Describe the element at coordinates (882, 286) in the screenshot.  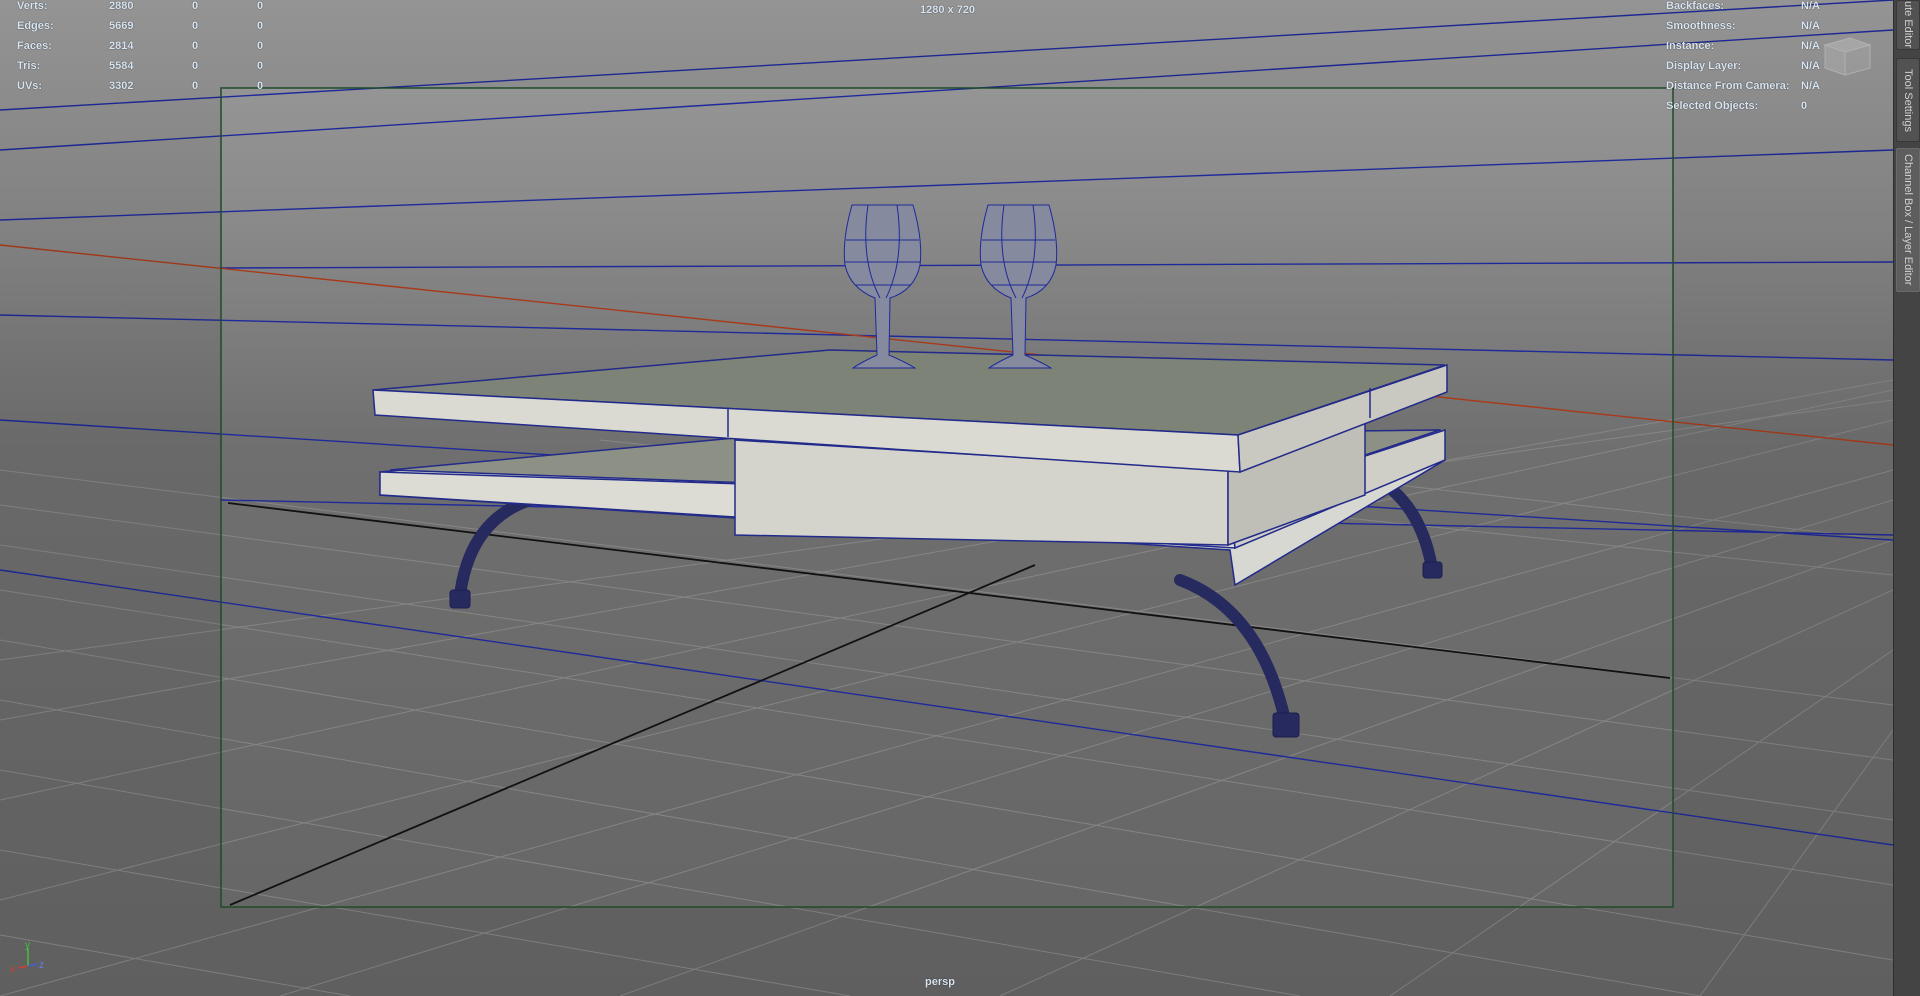
I see `wine-glass-left` at that location.